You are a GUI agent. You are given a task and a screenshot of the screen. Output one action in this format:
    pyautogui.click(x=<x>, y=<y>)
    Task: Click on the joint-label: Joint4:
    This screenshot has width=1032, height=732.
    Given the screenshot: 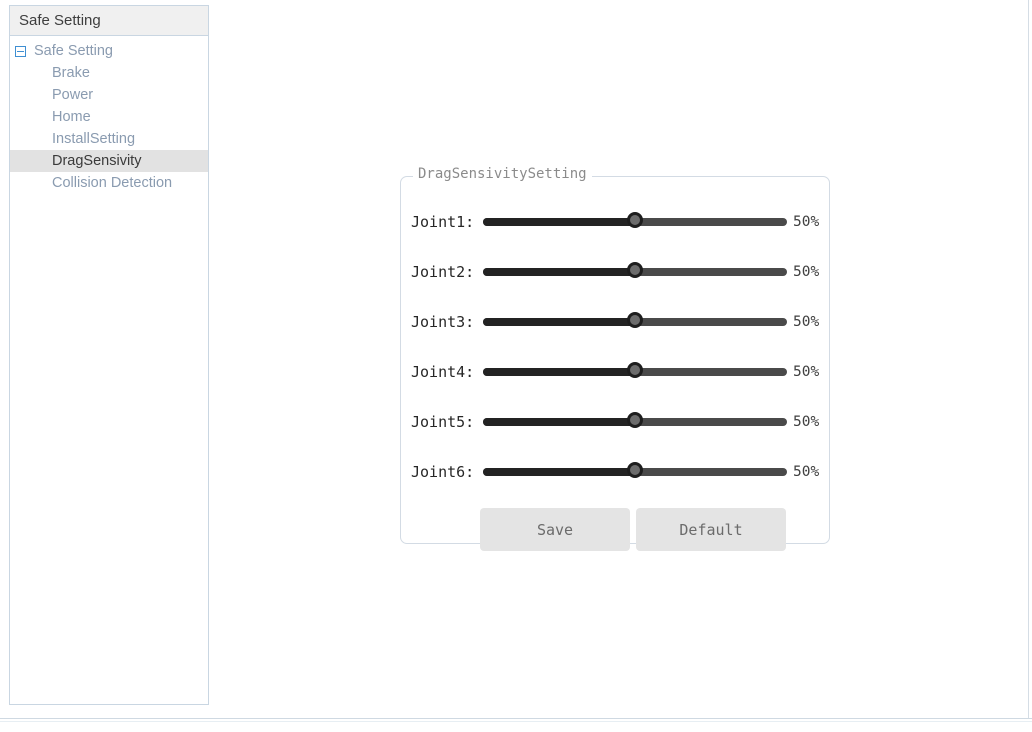 What is the action you would take?
    pyautogui.click(x=443, y=372)
    